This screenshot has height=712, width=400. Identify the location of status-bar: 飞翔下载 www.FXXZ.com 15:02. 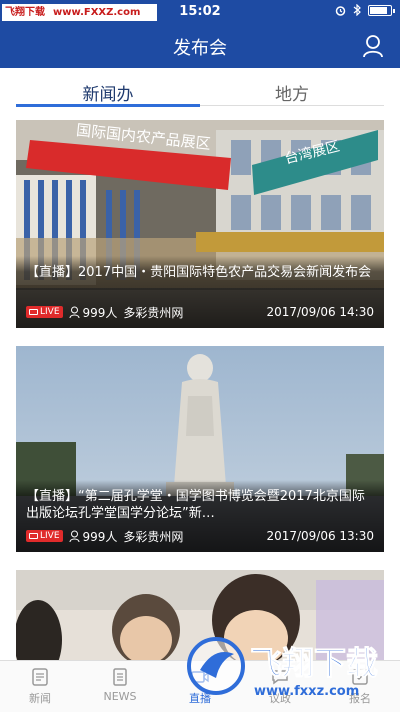
(200, 12).